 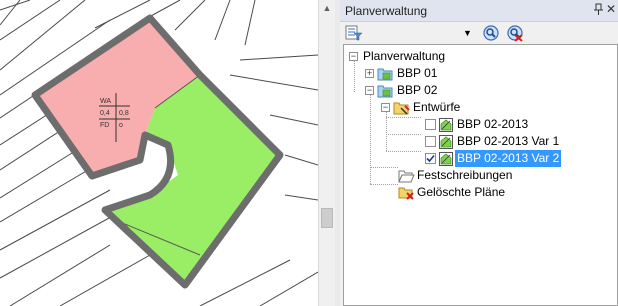 What do you see at coordinates (430, 158) in the screenshot?
I see `plan-checkbox-checked` at bounding box center [430, 158].